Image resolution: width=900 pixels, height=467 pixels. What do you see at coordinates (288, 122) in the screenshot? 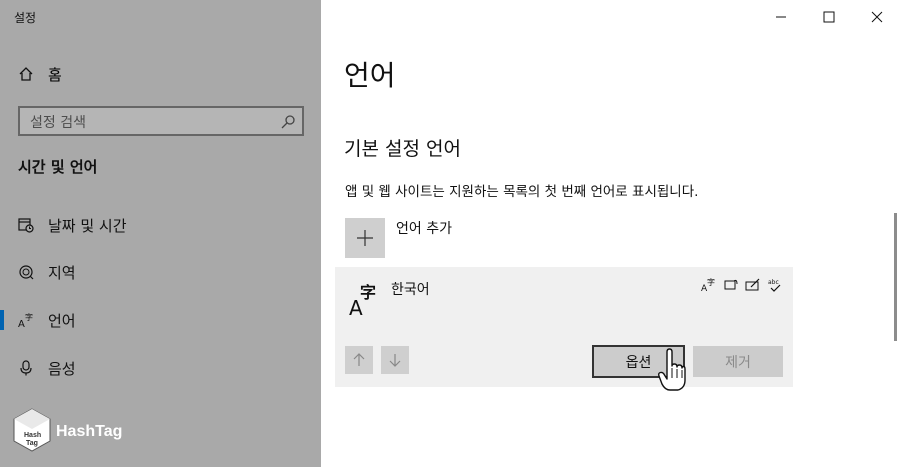
I see `search-icon` at bounding box center [288, 122].